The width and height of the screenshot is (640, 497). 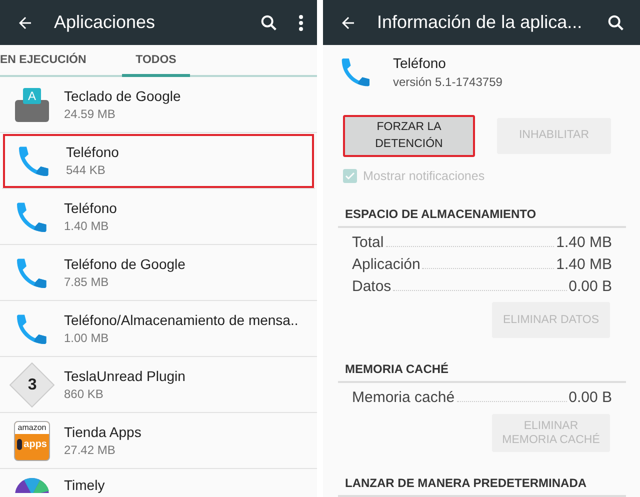 I want to click on storage-label: Datos, so click(x=372, y=286).